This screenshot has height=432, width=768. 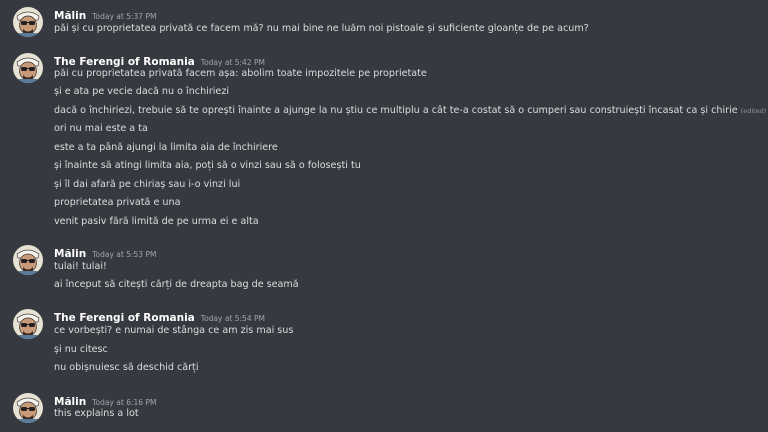 I want to click on message-timestamp: Today at 5:42 PM, so click(x=232, y=62).